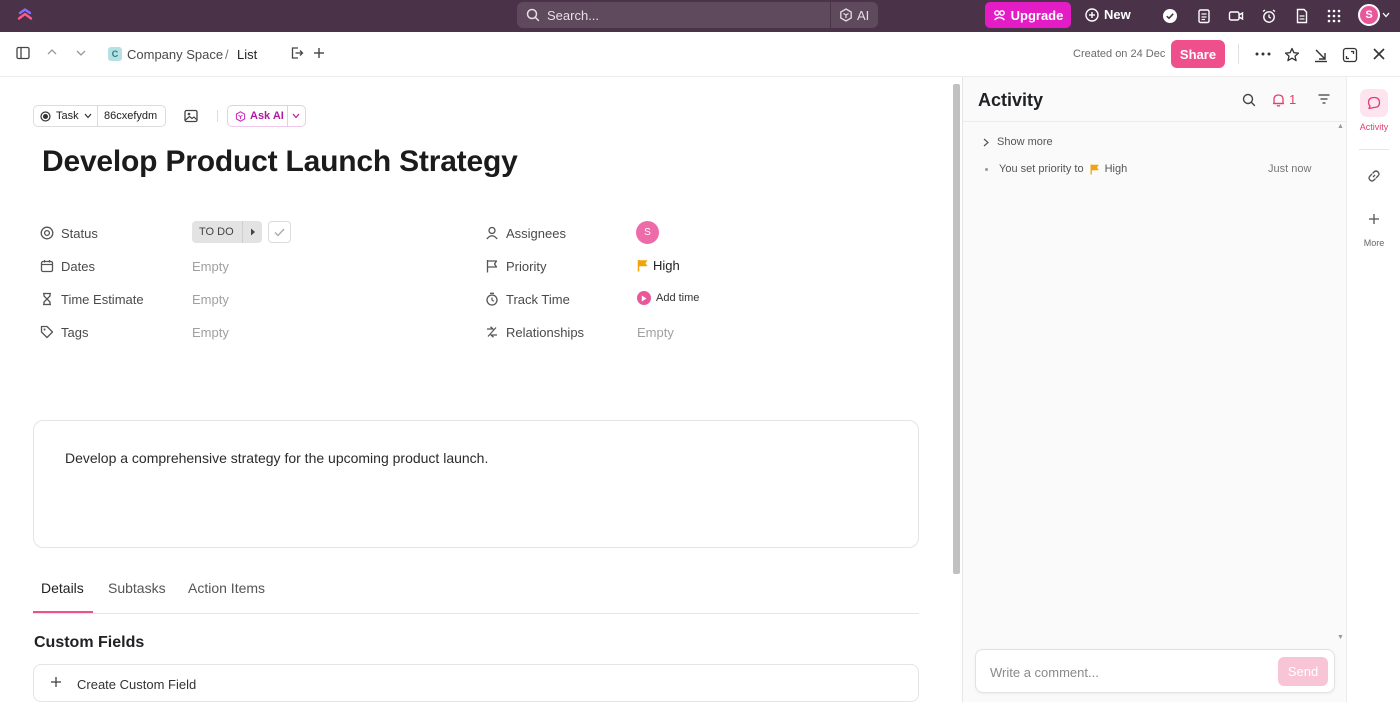  I want to click on relationships-value: Empty, so click(655, 332).